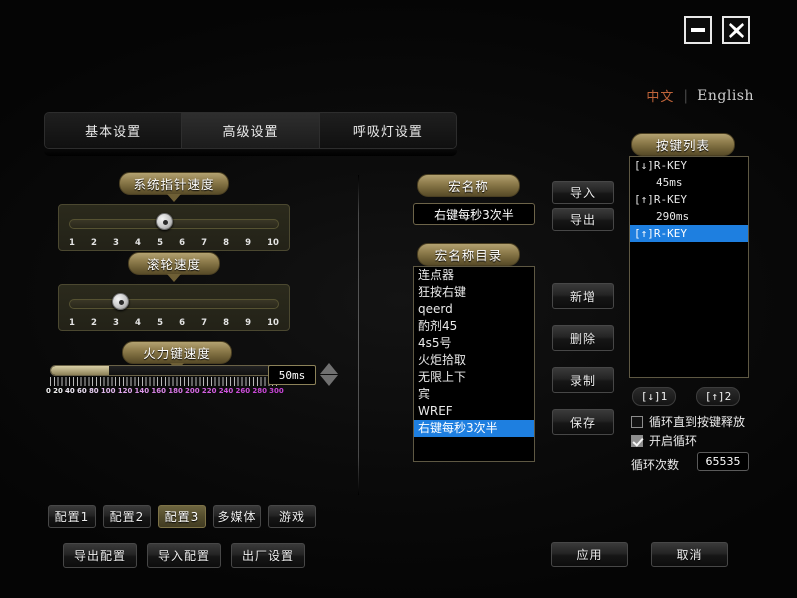 Image resolution: width=797 pixels, height=598 pixels. I want to click on fire-speed-stepper, so click(329, 374).